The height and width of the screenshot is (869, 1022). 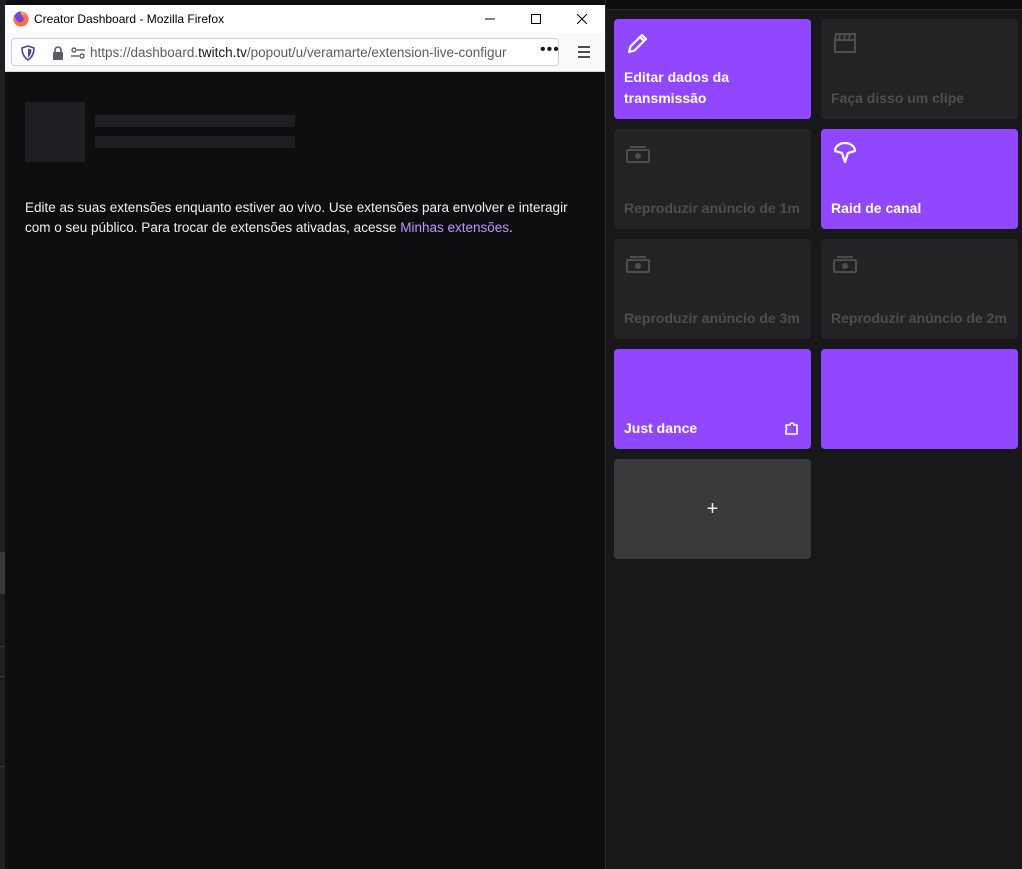 I want to click on add-quick-action-button: +, so click(x=712, y=509).